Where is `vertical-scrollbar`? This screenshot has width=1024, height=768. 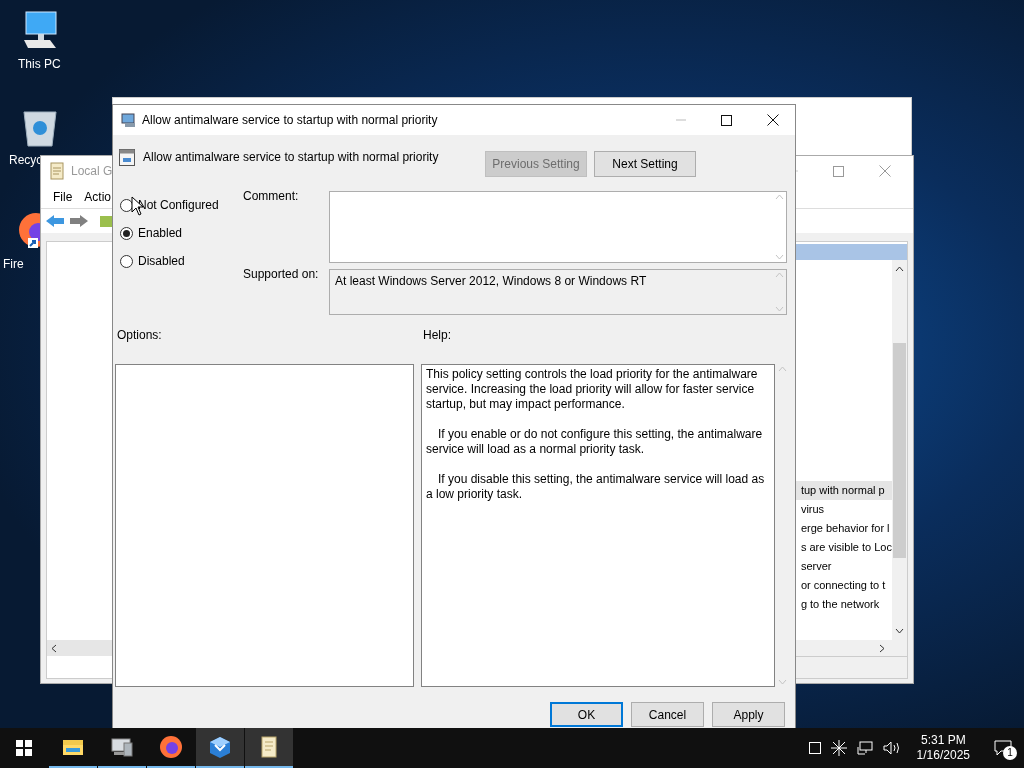
vertical-scrollbar is located at coordinates (899, 450).